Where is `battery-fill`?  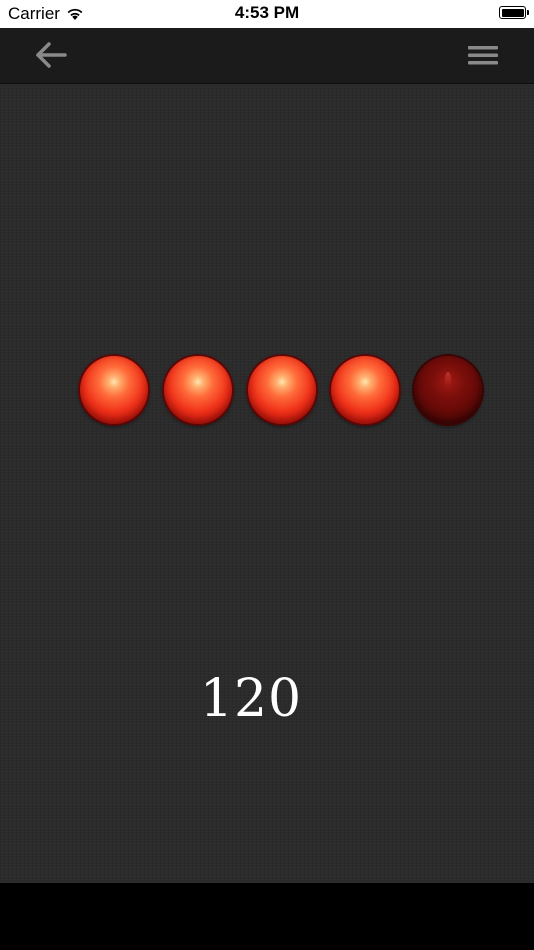 battery-fill is located at coordinates (512, 12).